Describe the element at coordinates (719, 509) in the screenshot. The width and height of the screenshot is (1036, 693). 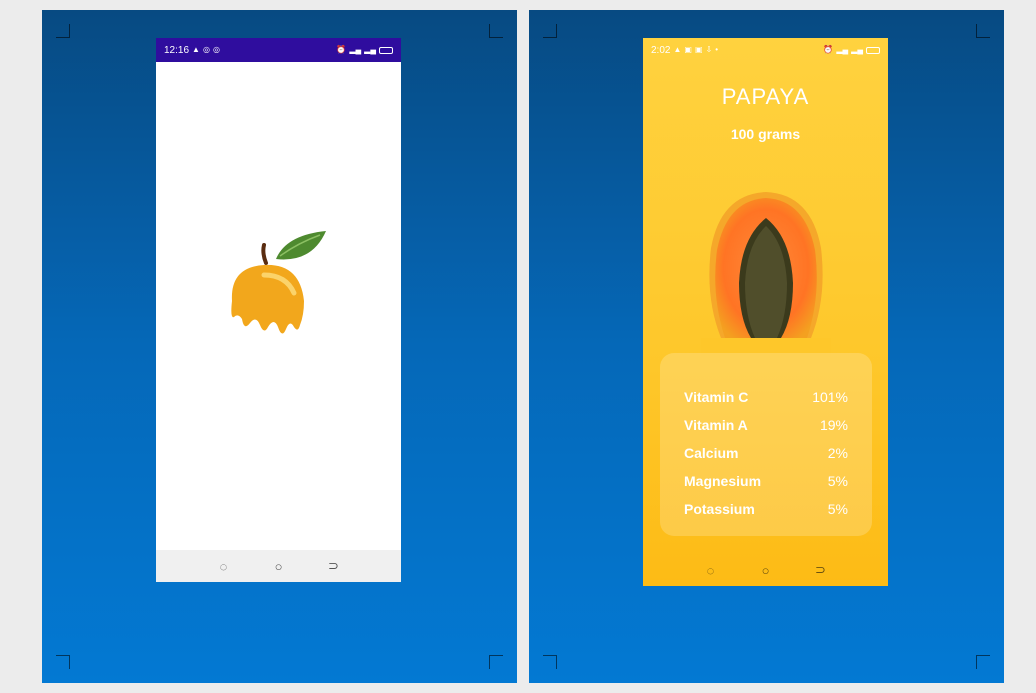
I see `nutrient-name: Potassium` at that location.